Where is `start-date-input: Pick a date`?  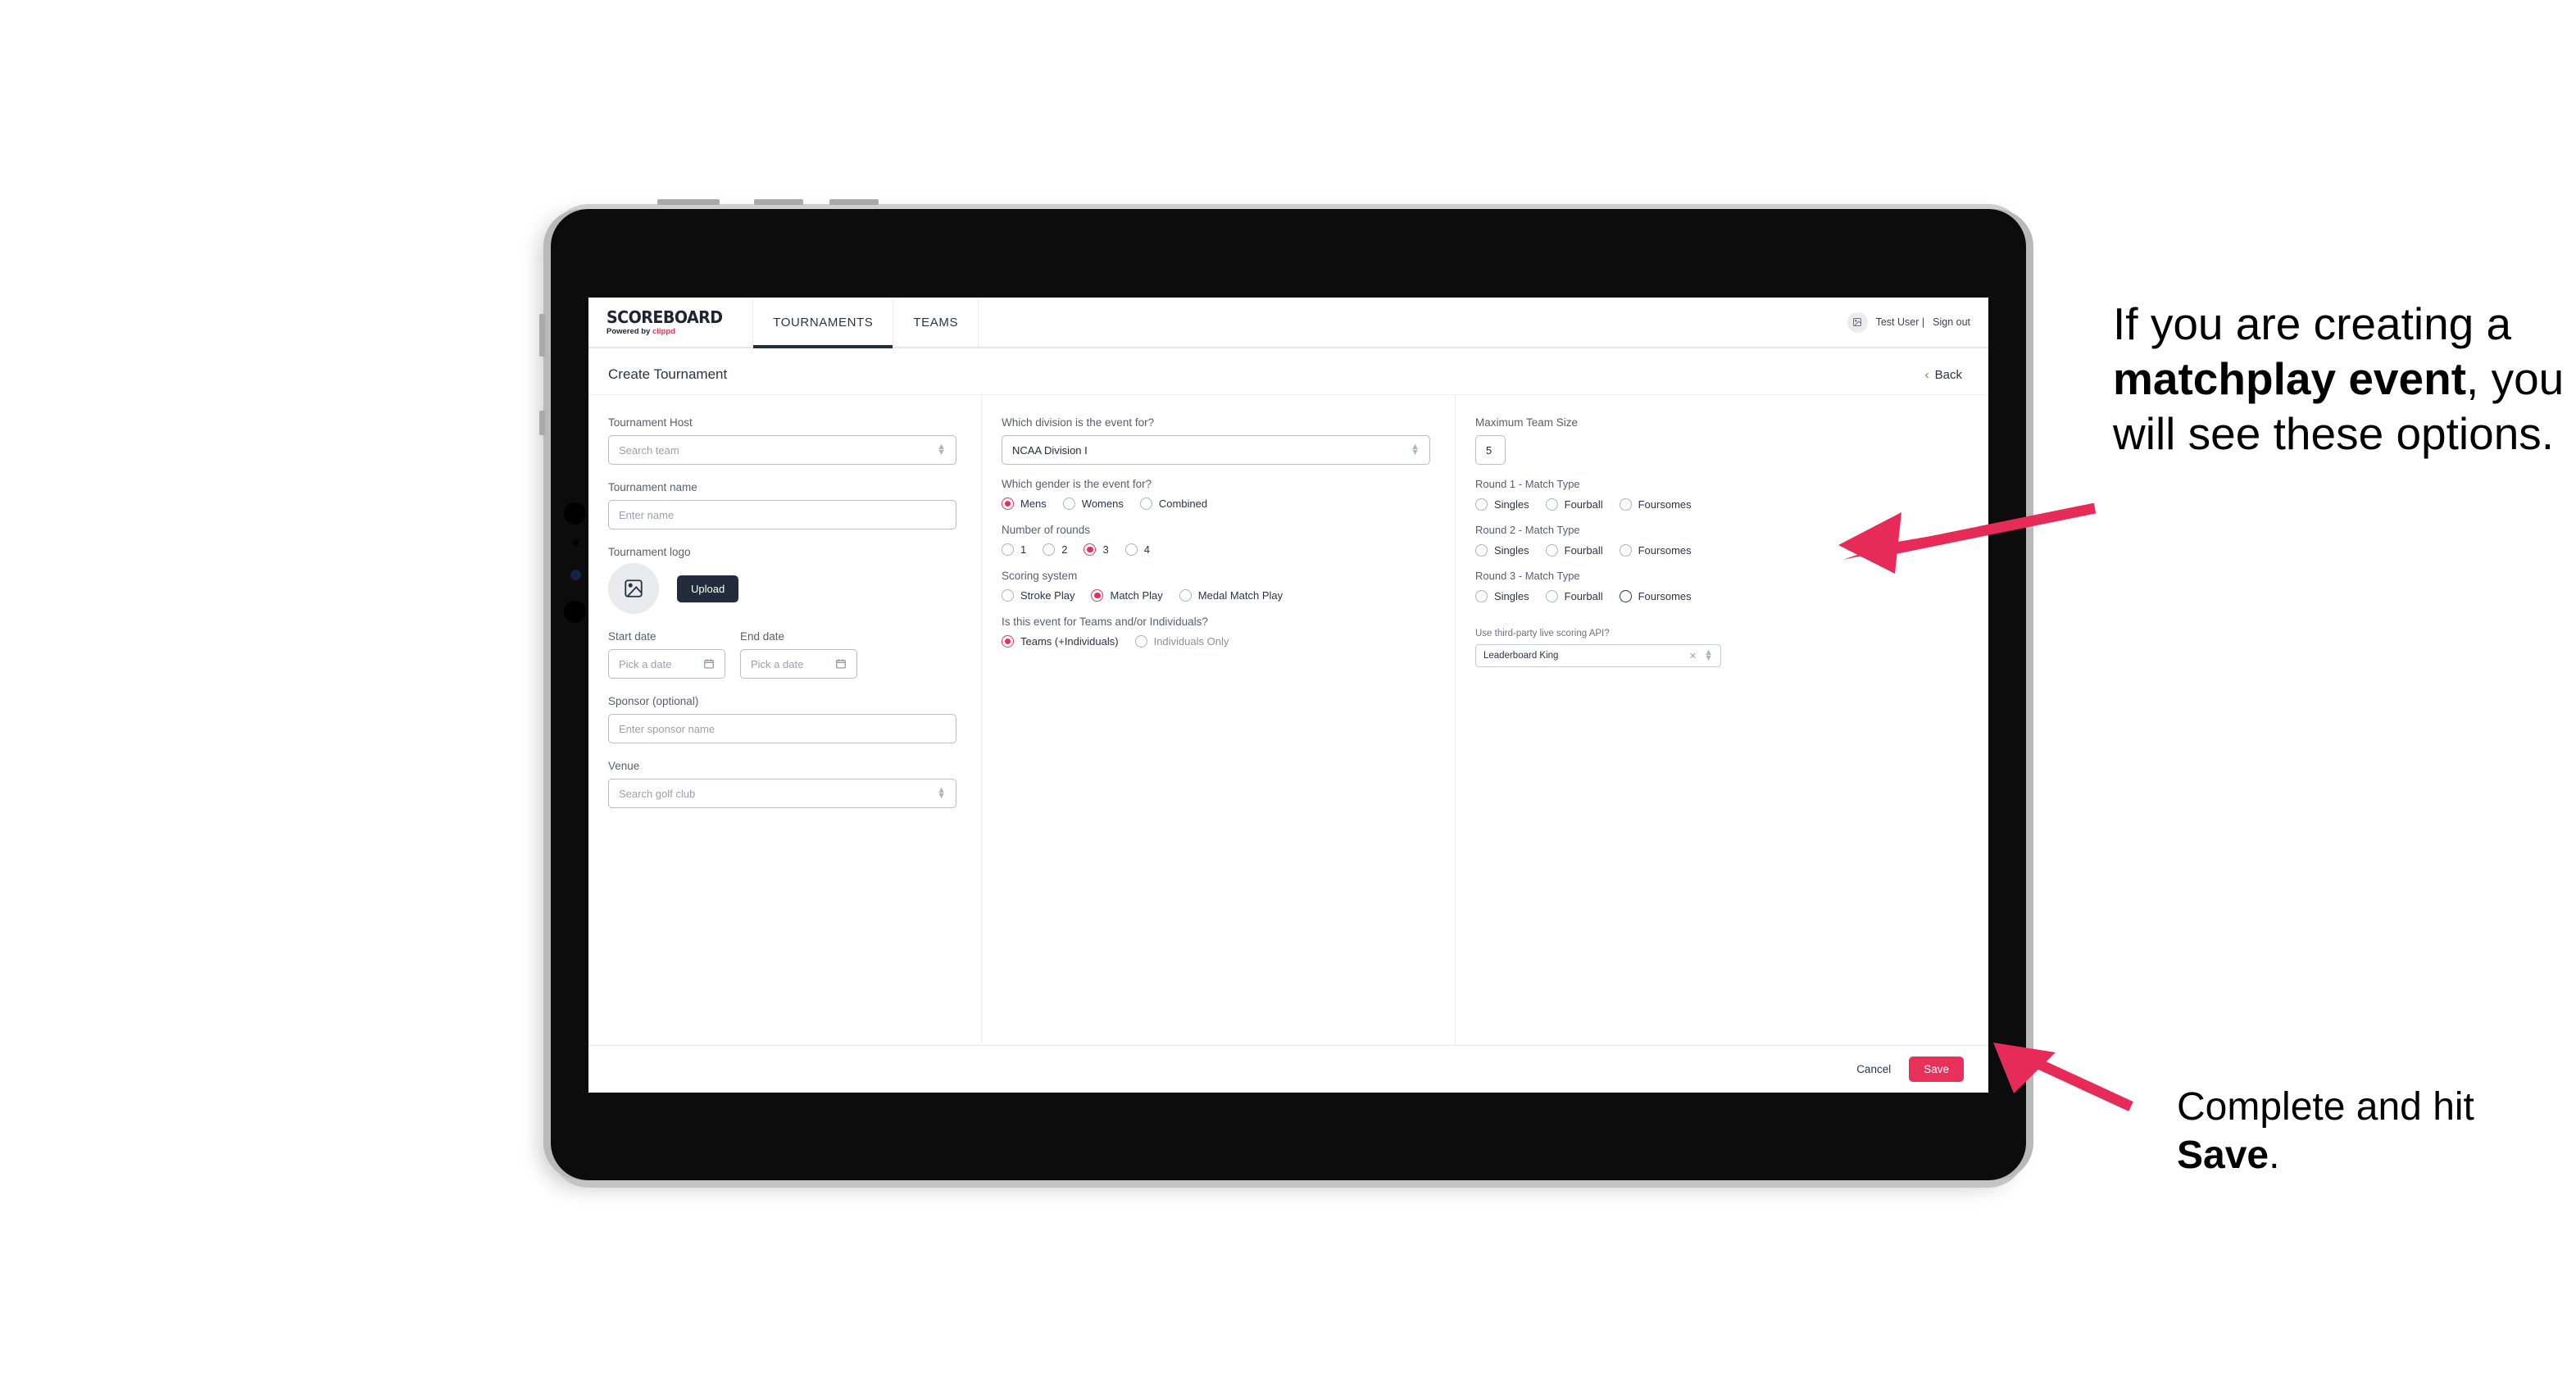
start-date-input: Pick a date is located at coordinates (666, 664).